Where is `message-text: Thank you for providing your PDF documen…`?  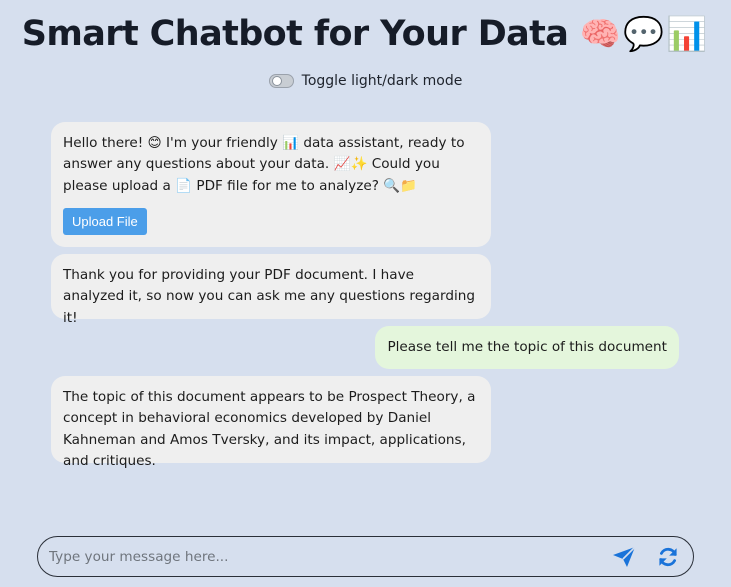 message-text: Thank you for providing your PDF documen… is located at coordinates (269, 296).